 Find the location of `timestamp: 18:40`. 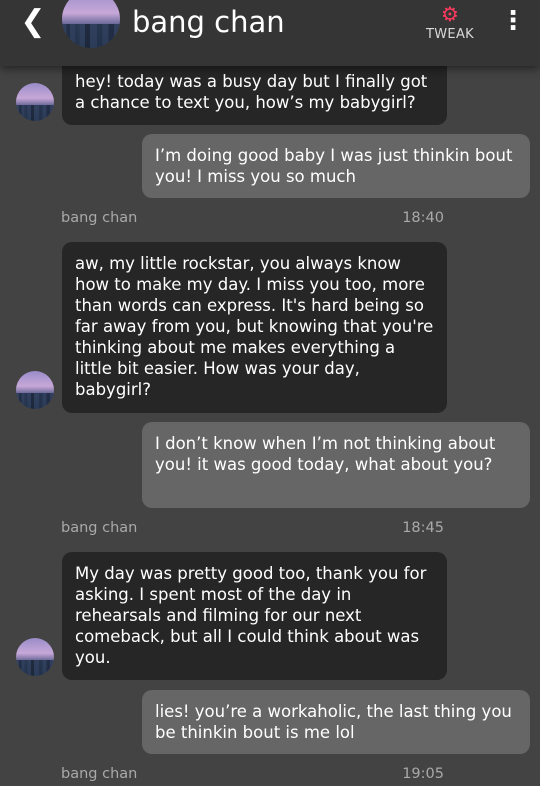

timestamp: 18:40 is located at coordinates (423, 218).